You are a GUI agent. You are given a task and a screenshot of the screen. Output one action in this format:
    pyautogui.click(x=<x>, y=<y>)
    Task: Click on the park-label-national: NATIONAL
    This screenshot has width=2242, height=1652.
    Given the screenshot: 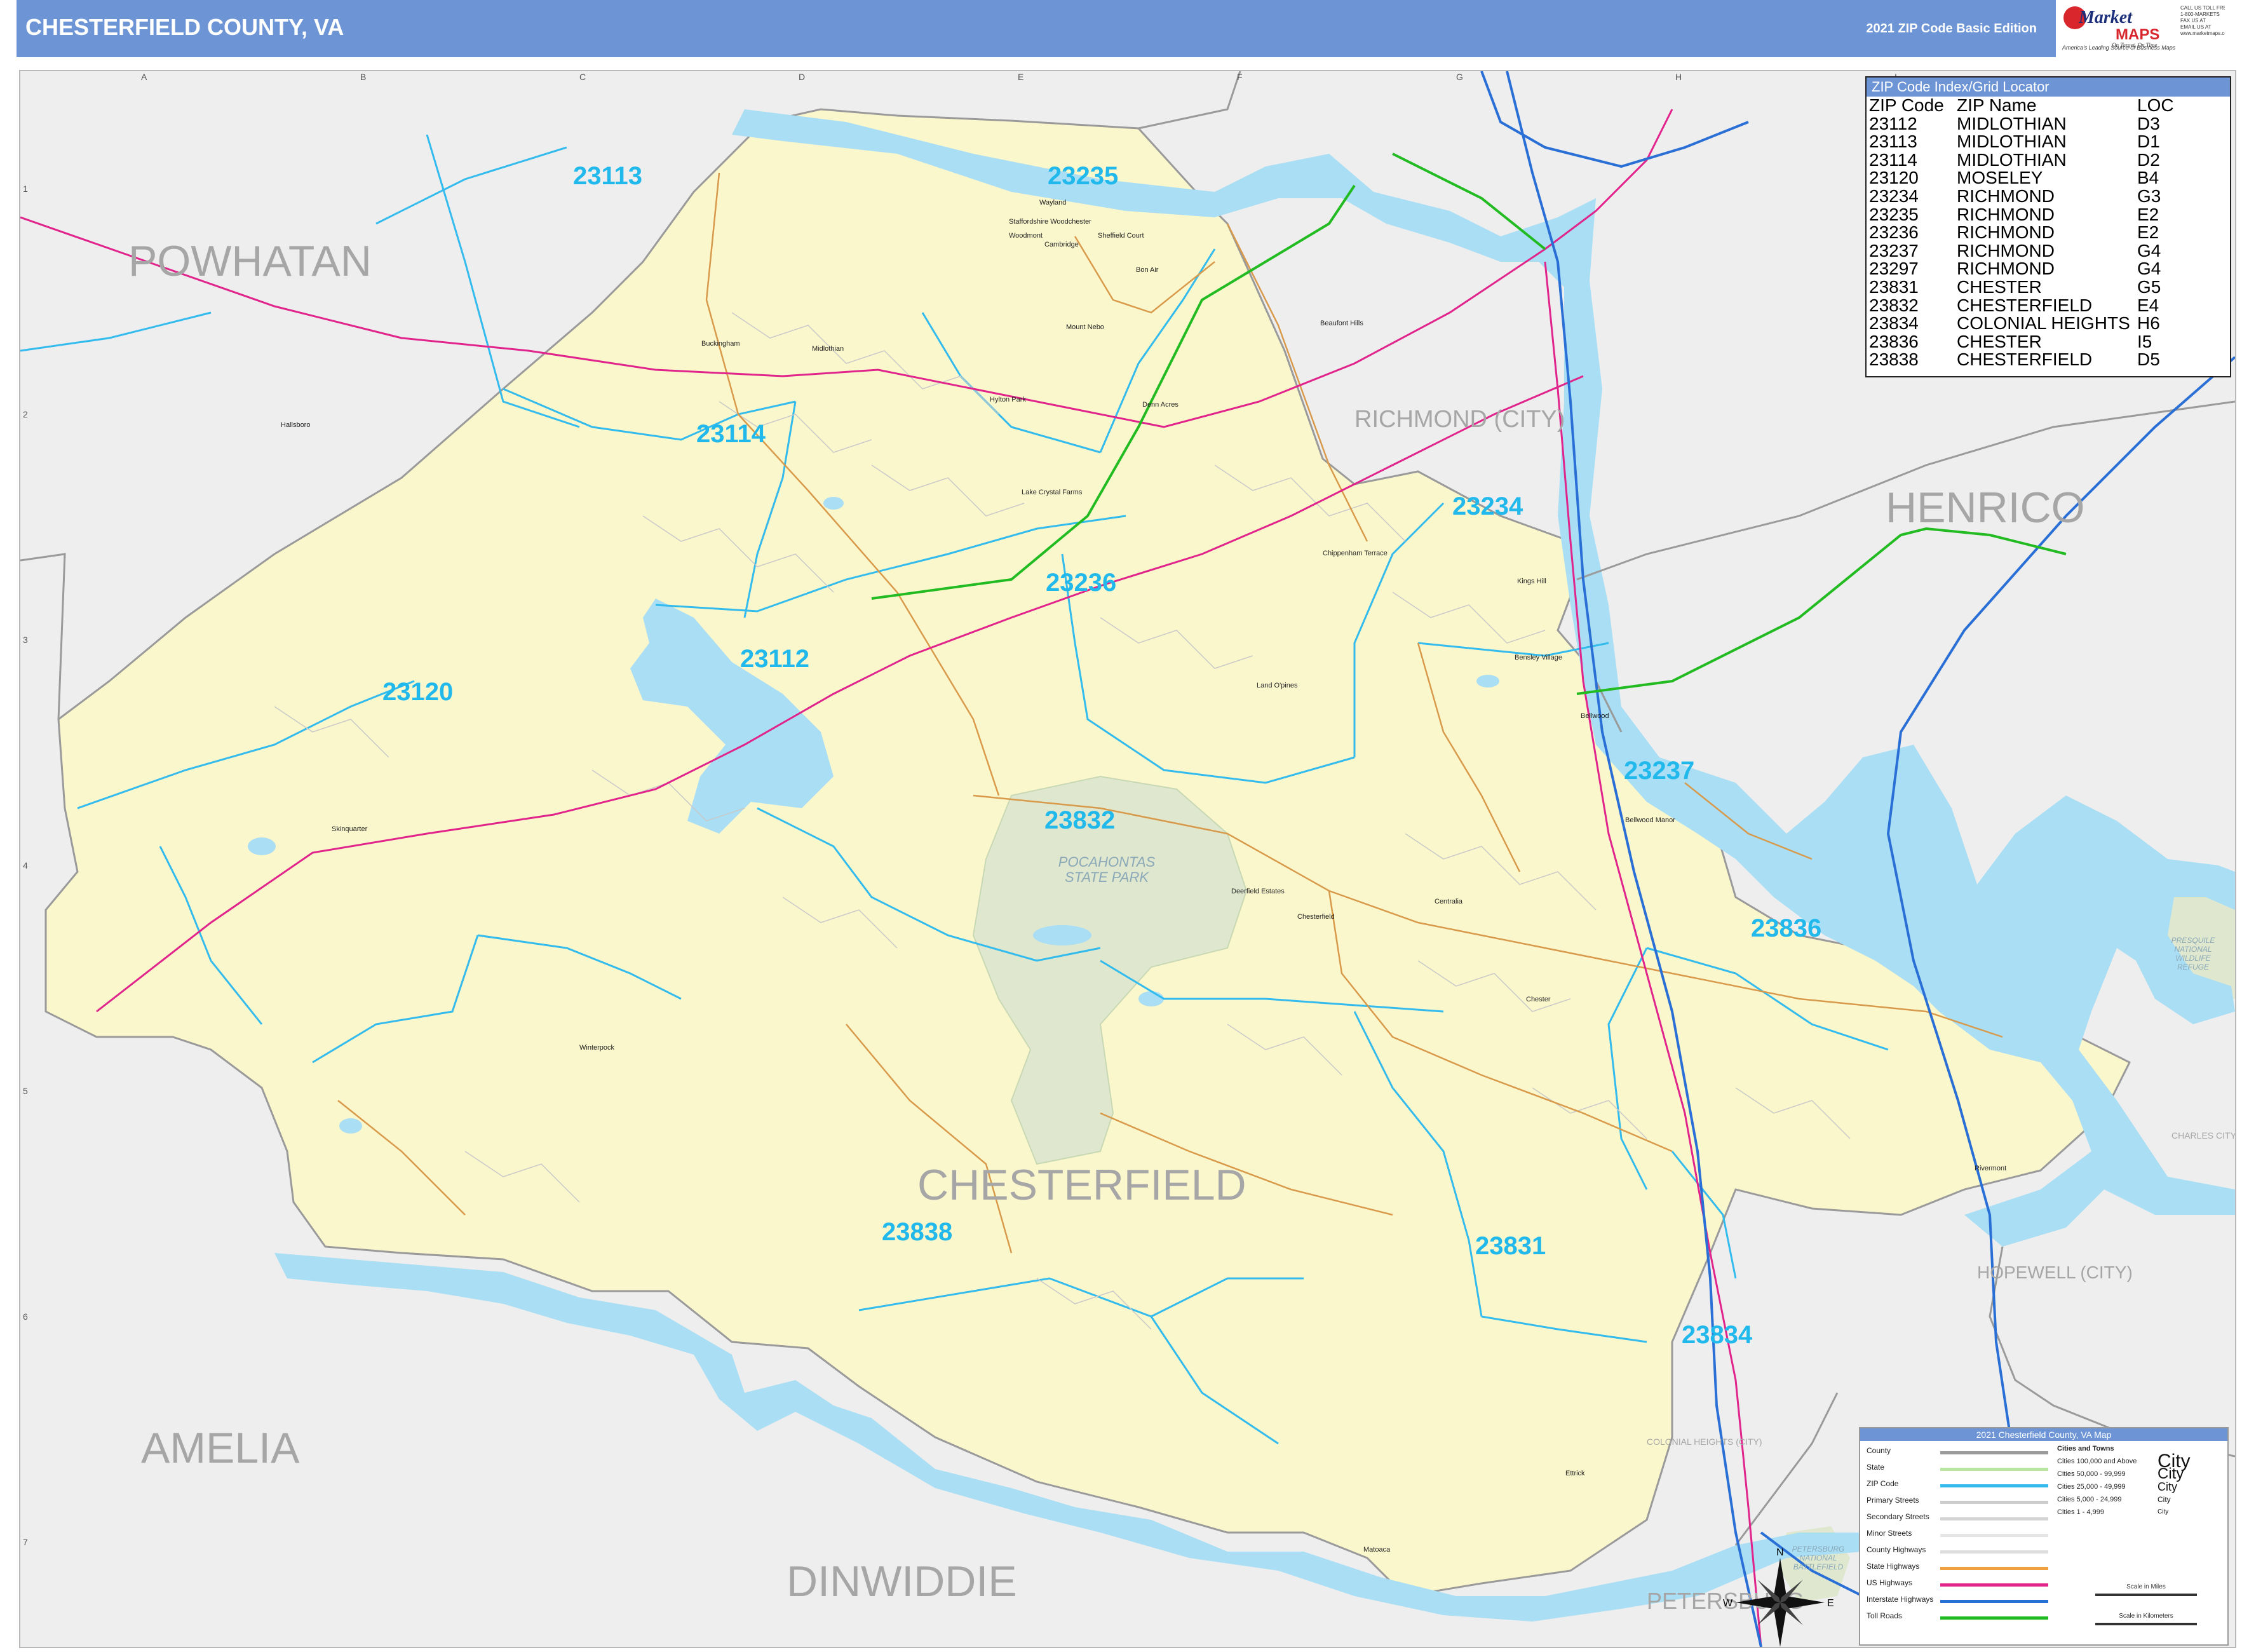 What is the action you would take?
    pyautogui.click(x=2193, y=950)
    